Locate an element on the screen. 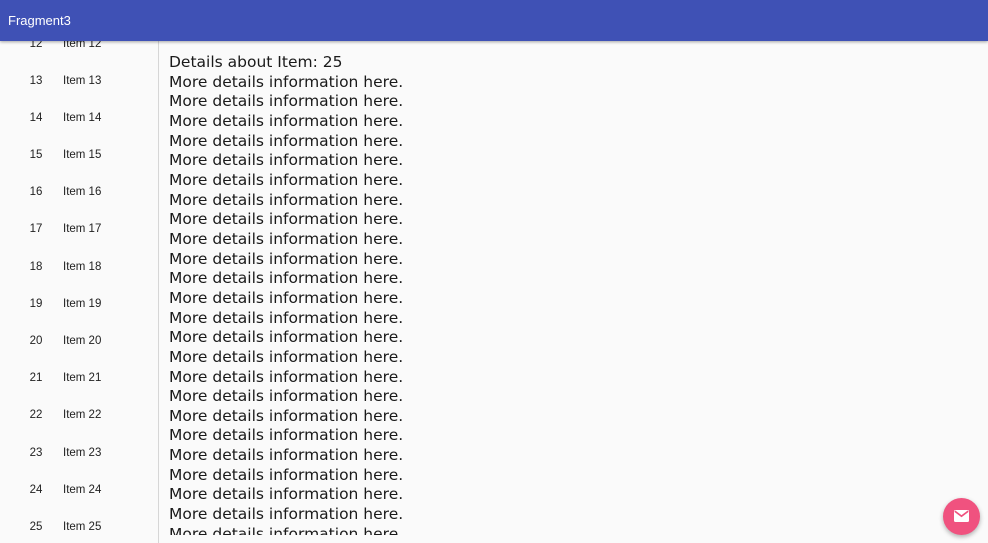 The height and width of the screenshot is (543, 988). list-item: 15 Item 15 is located at coordinates (79, 159).